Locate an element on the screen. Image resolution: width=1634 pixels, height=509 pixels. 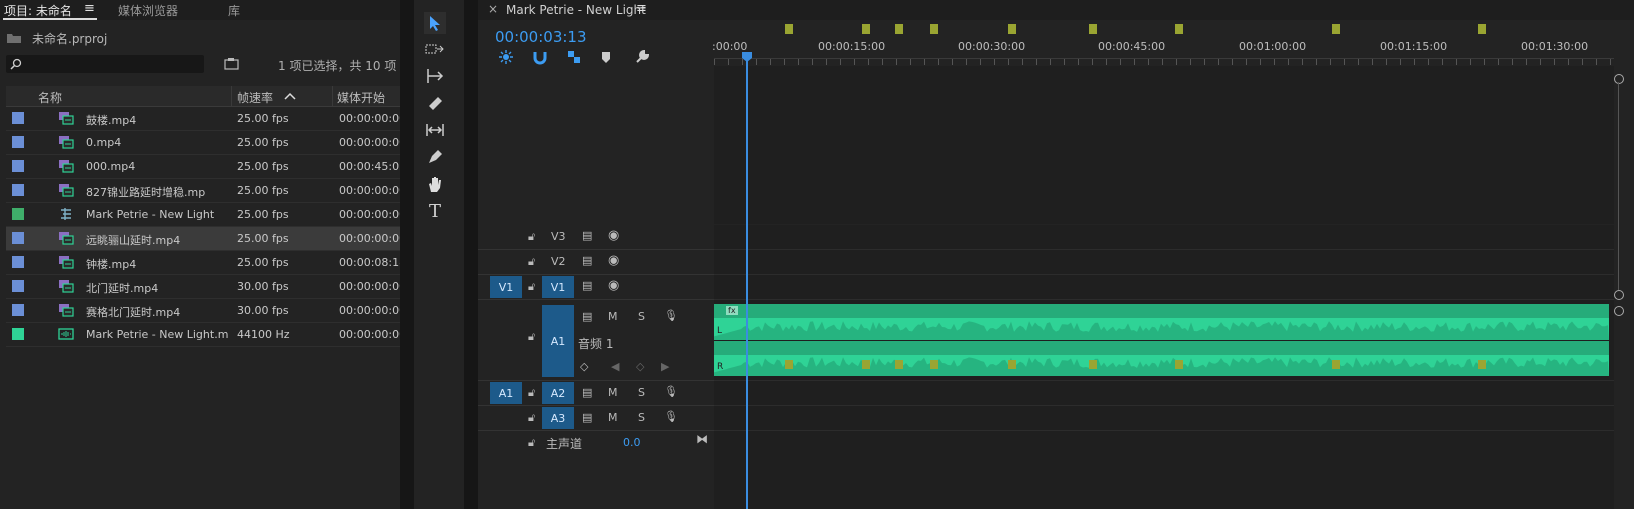
sequence-tab-title: Mark Petrie - New Light is located at coordinates (576, 10).